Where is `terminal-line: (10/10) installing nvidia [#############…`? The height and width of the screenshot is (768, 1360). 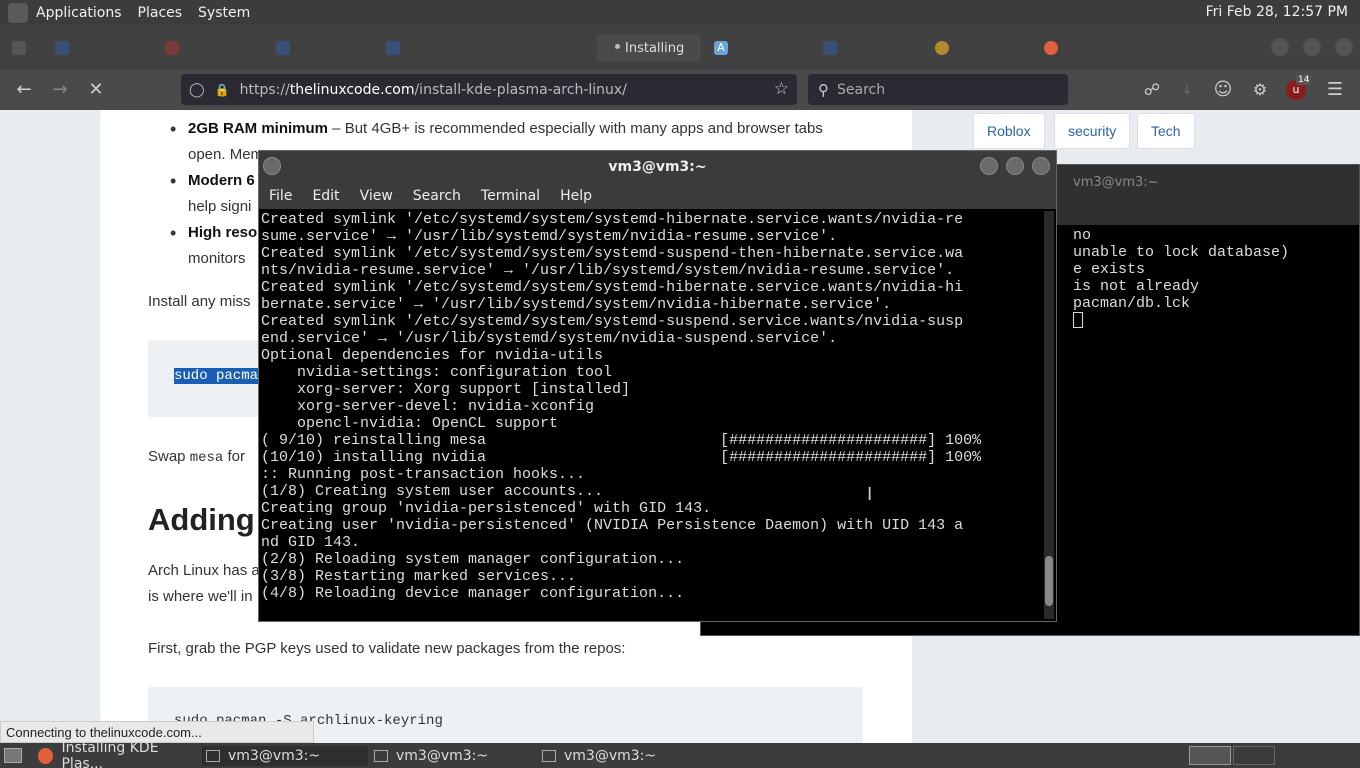 terminal-line: (10/10) installing nvidia [#############… is located at coordinates (621, 457).